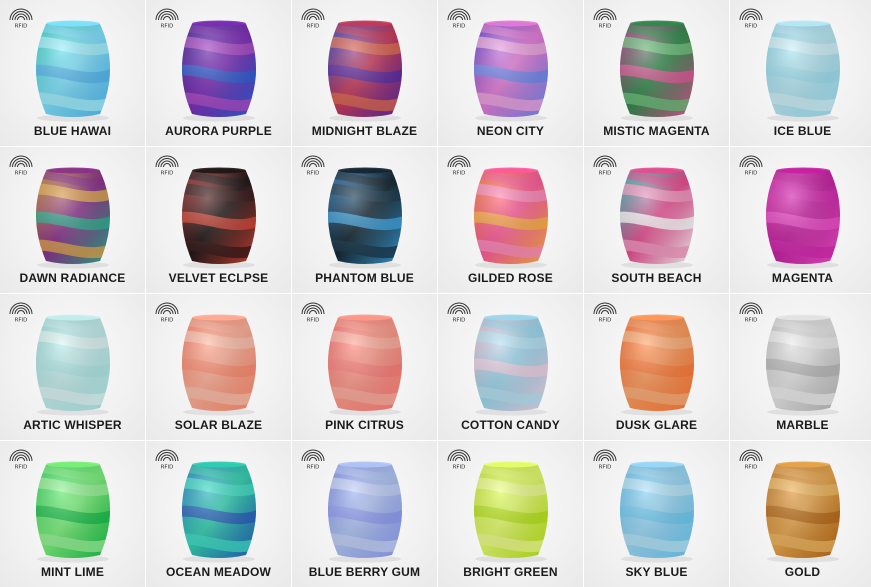  I want to click on color-name-label: MINT LIME, so click(72, 572).